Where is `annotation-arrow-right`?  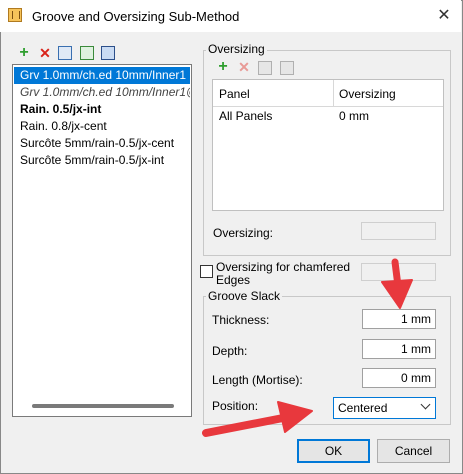
annotation-arrow-right is located at coordinates (257, 419).